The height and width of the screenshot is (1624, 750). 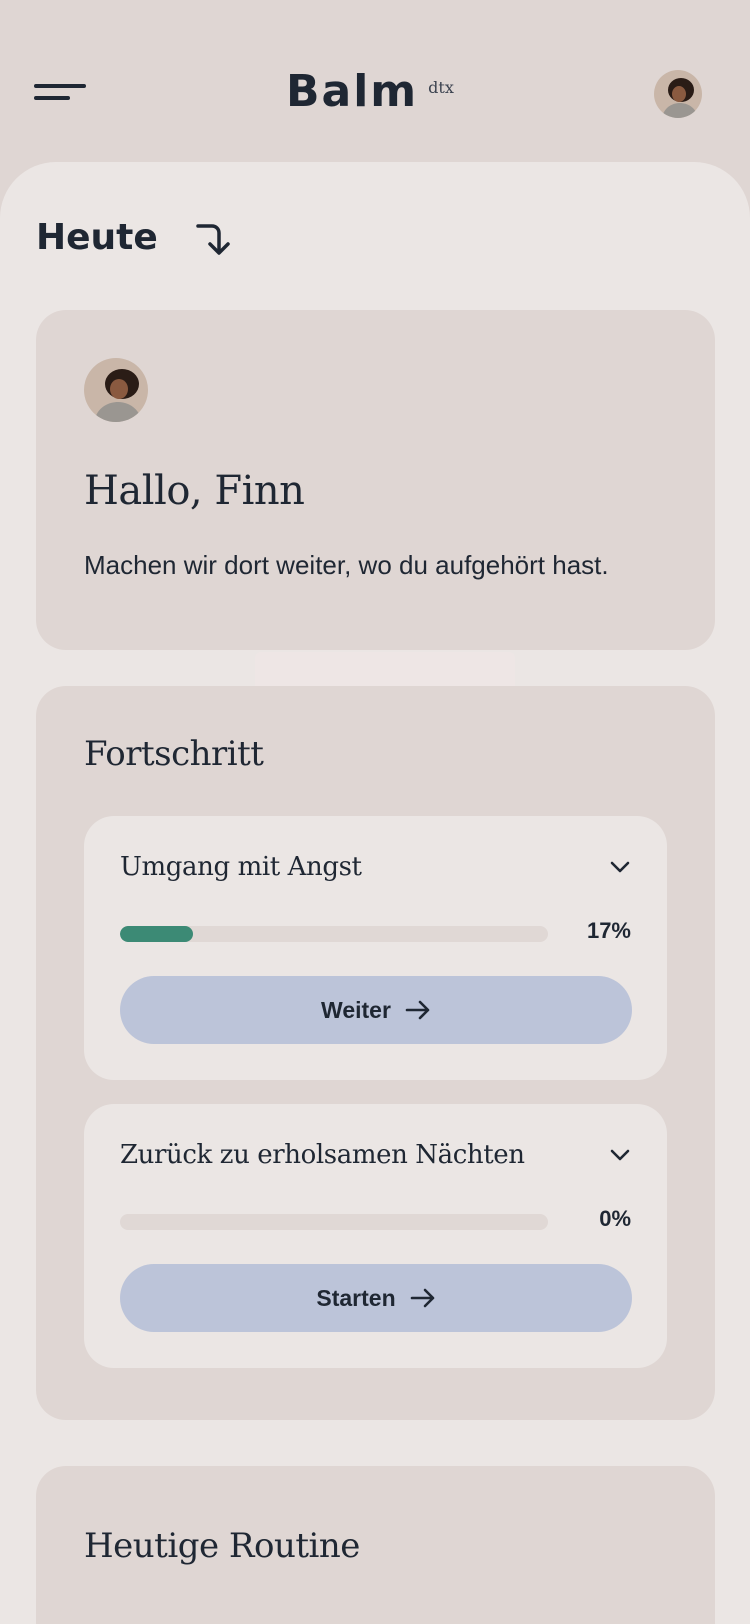 I want to click on course-card: Zurück zu erholsamen Nächten 0% Starten, so click(x=375, y=1236).